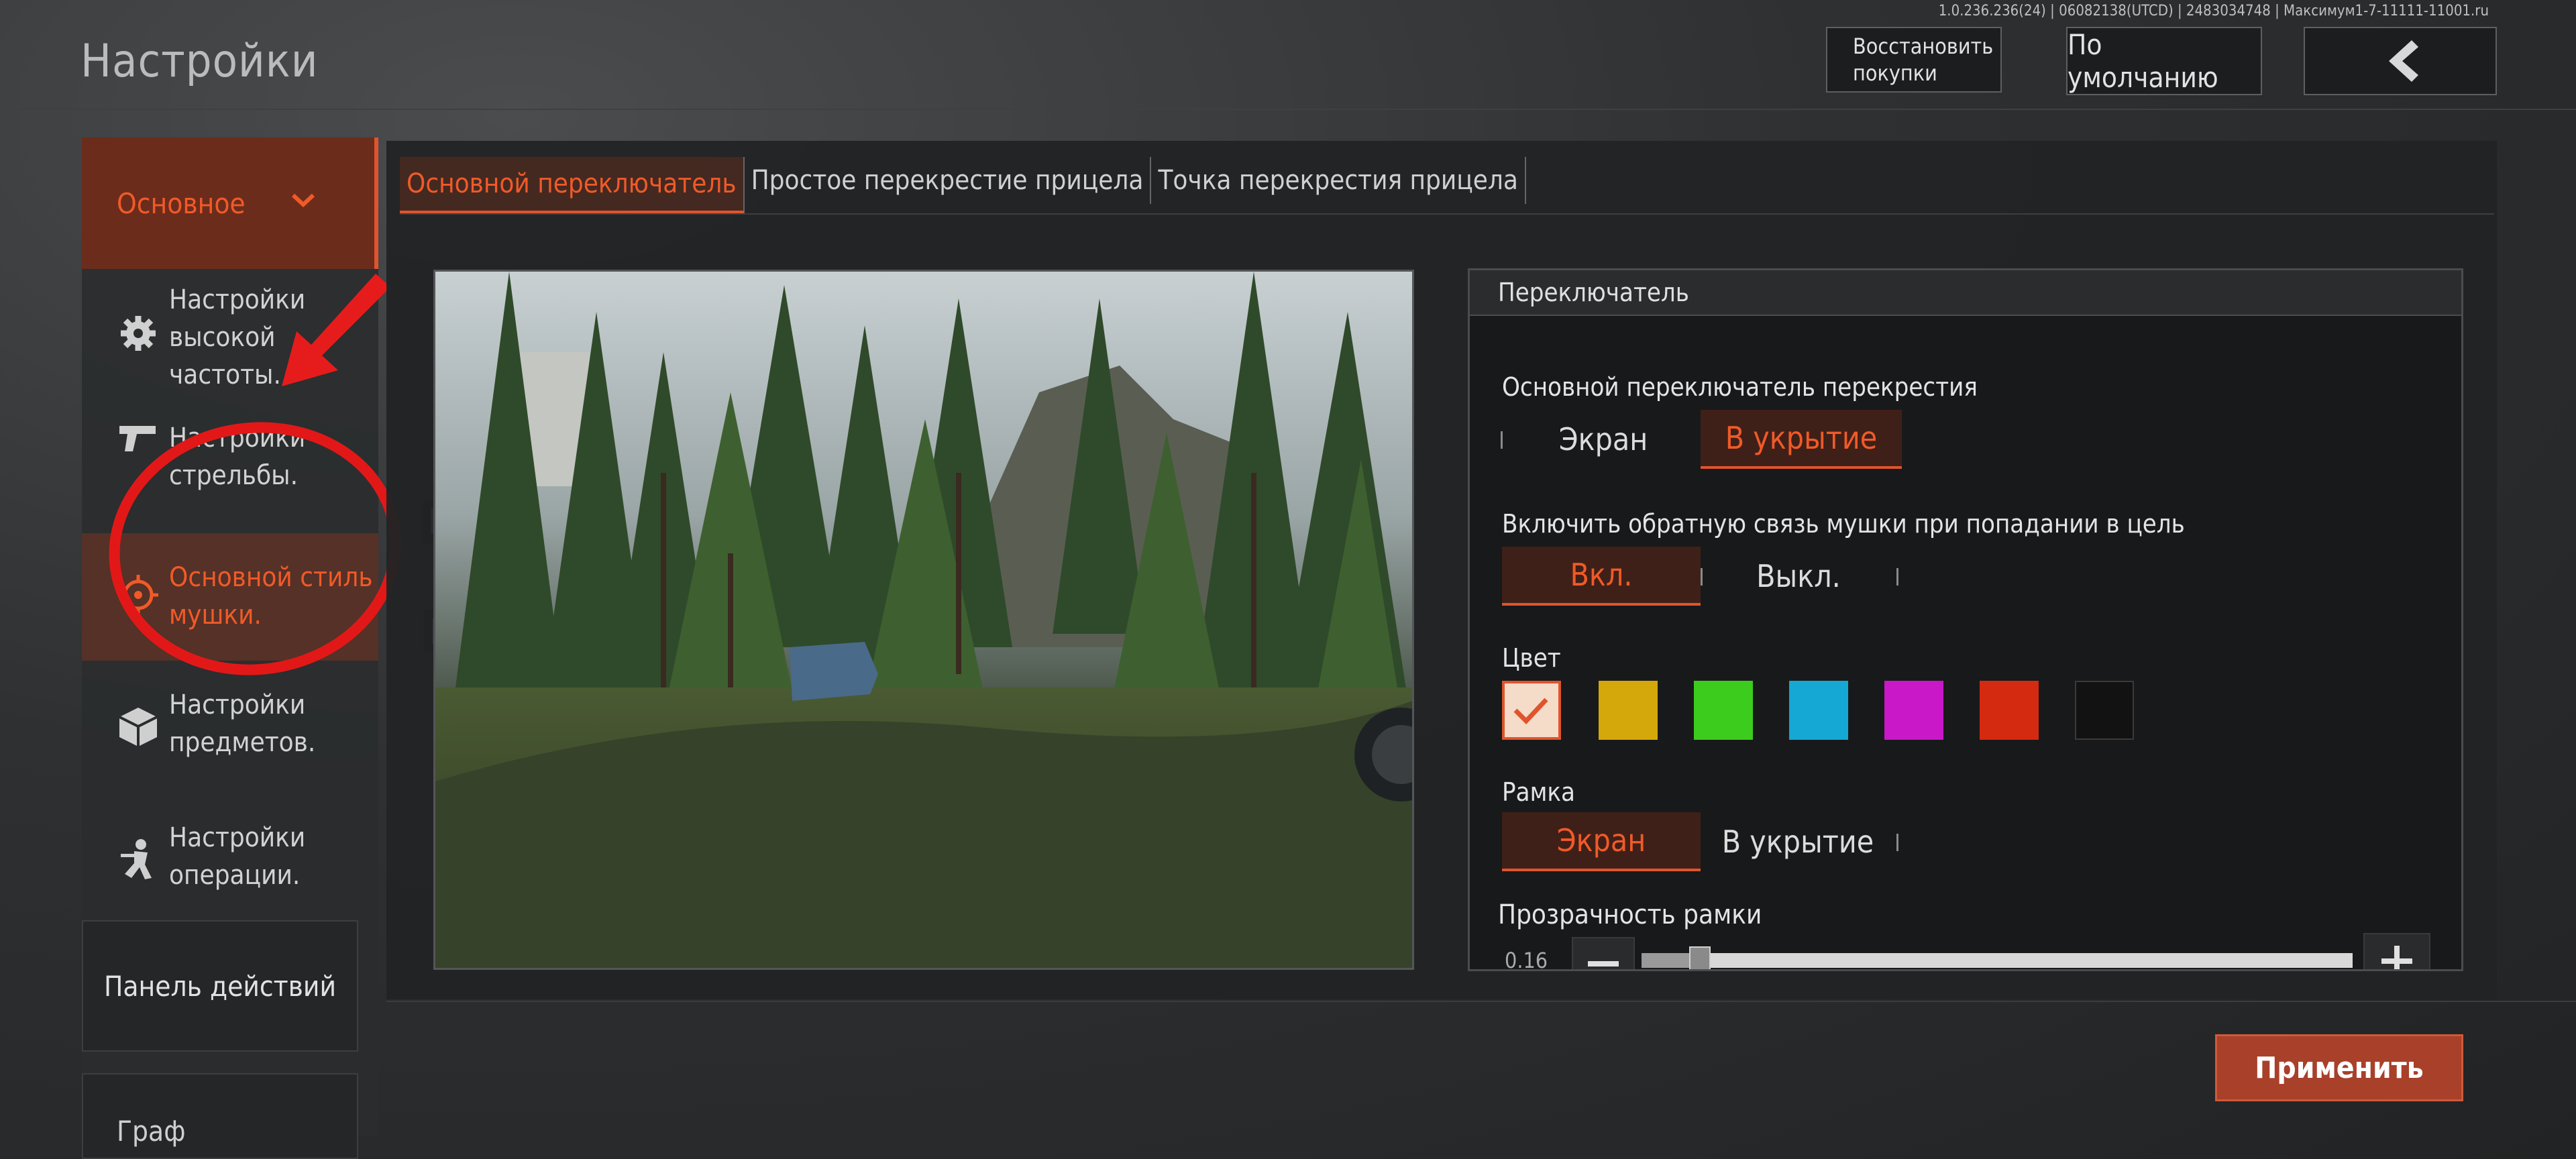  Describe the element at coordinates (1630, 914) in the screenshot. I see `frame-opacity-label: Прозрачность рамки` at that location.